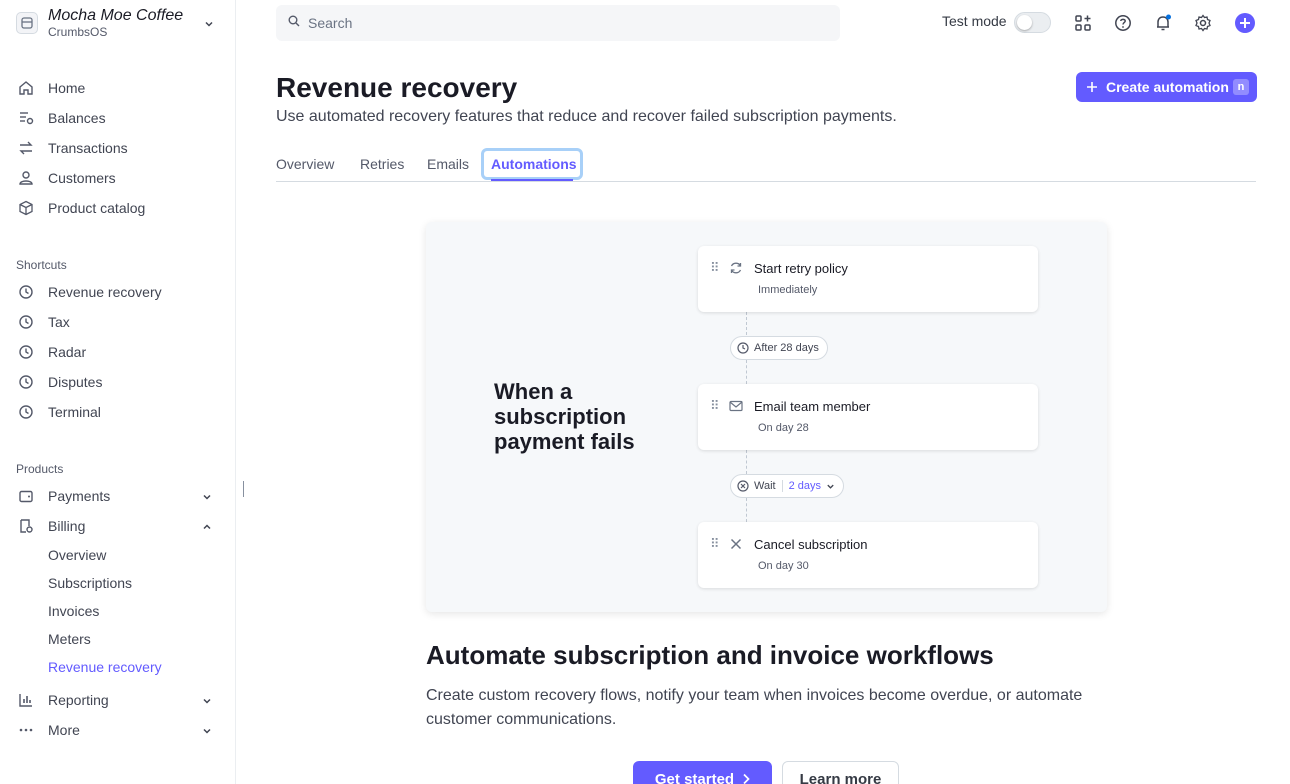 This screenshot has width=1290, height=784. I want to click on bar-chart-icon, so click(26, 700).